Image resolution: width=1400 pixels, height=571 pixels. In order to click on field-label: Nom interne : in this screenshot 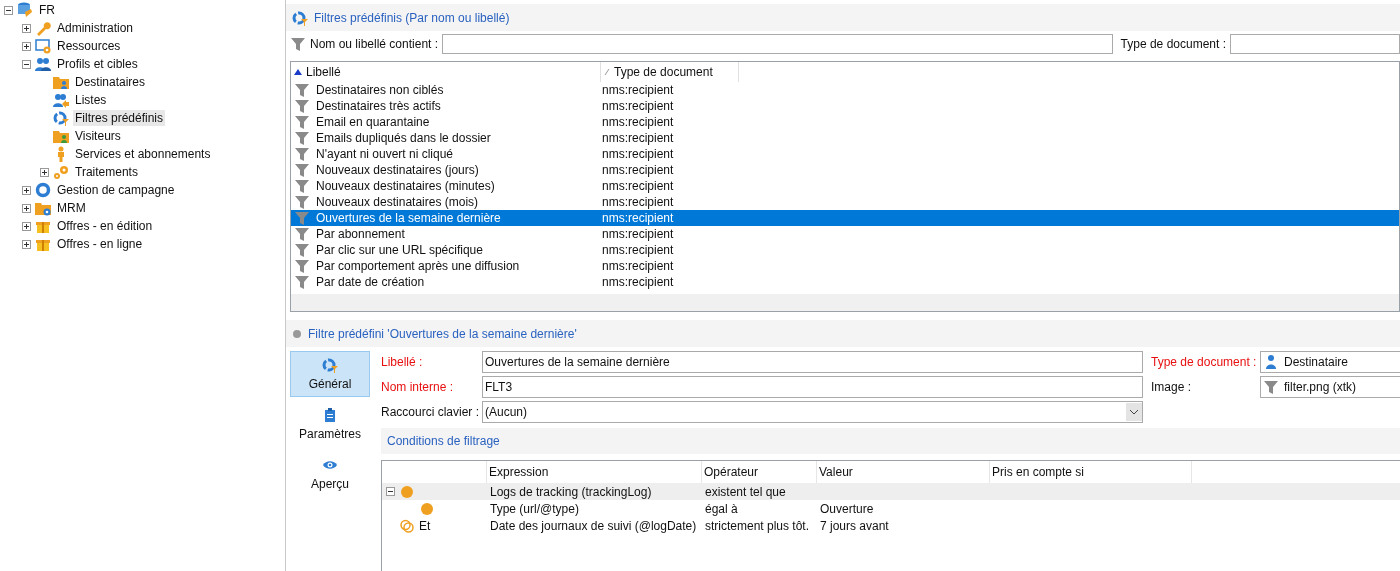, I will do `click(418, 386)`.